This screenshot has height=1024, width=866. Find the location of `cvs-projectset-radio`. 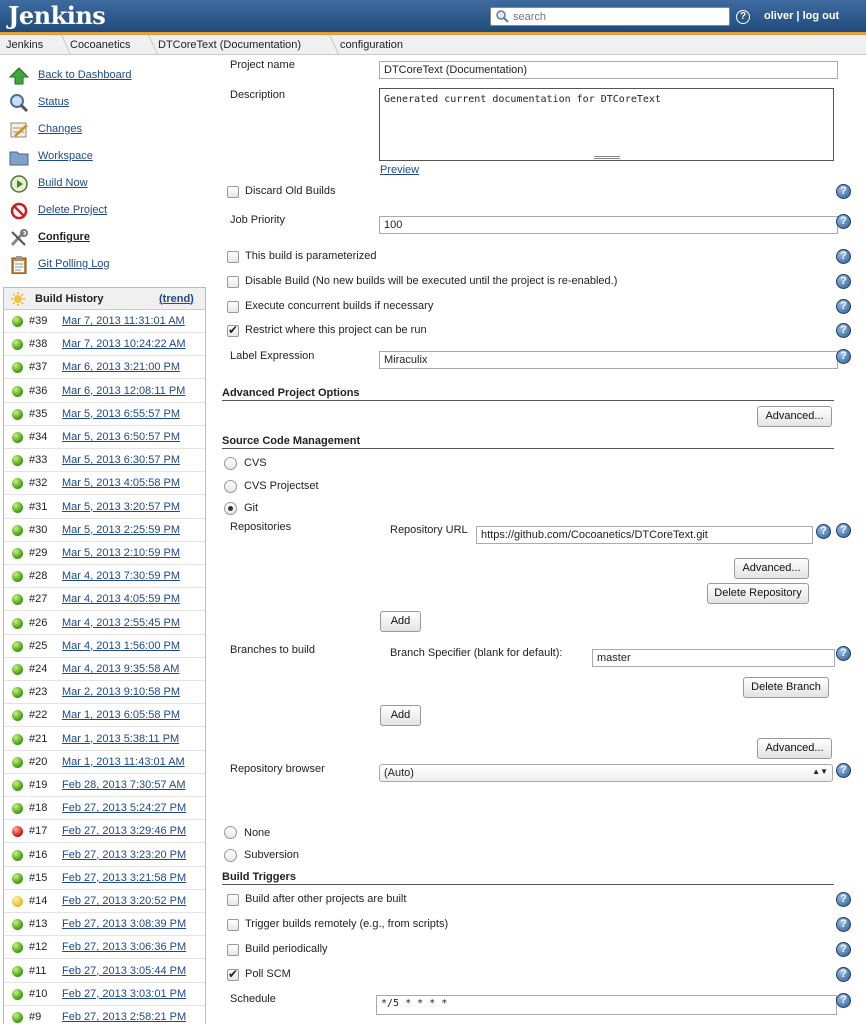

cvs-projectset-radio is located at coordinates (230, 486).